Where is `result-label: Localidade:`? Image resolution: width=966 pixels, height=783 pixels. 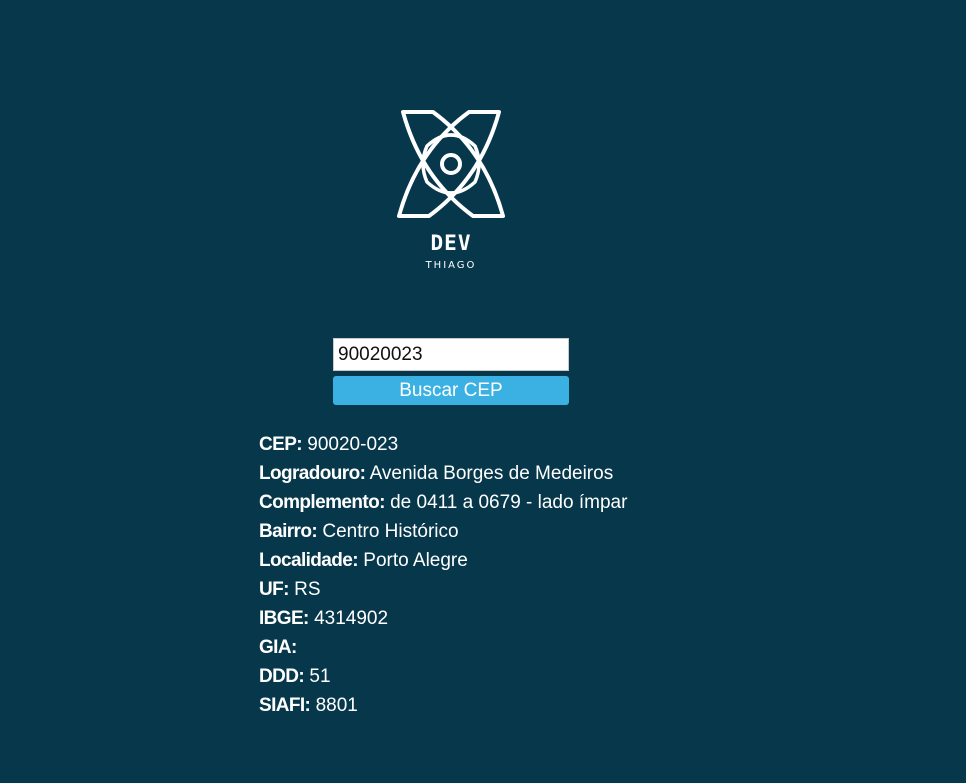
result-label: Localidade: is located at coordinates (309, 560).